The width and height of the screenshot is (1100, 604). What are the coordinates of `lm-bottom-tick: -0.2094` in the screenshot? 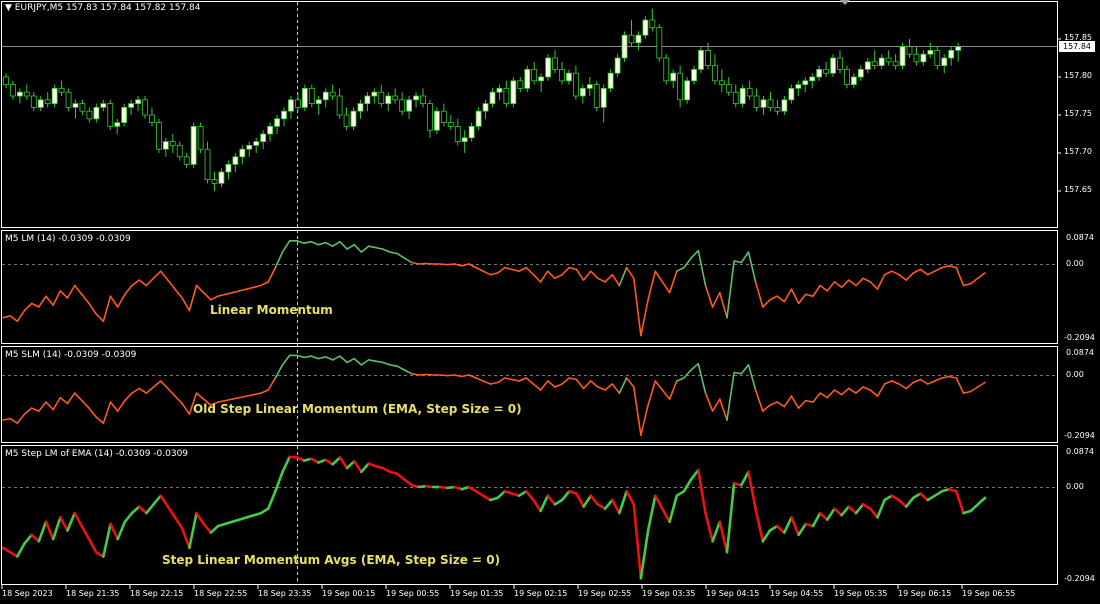 It's located at (1079, 337).